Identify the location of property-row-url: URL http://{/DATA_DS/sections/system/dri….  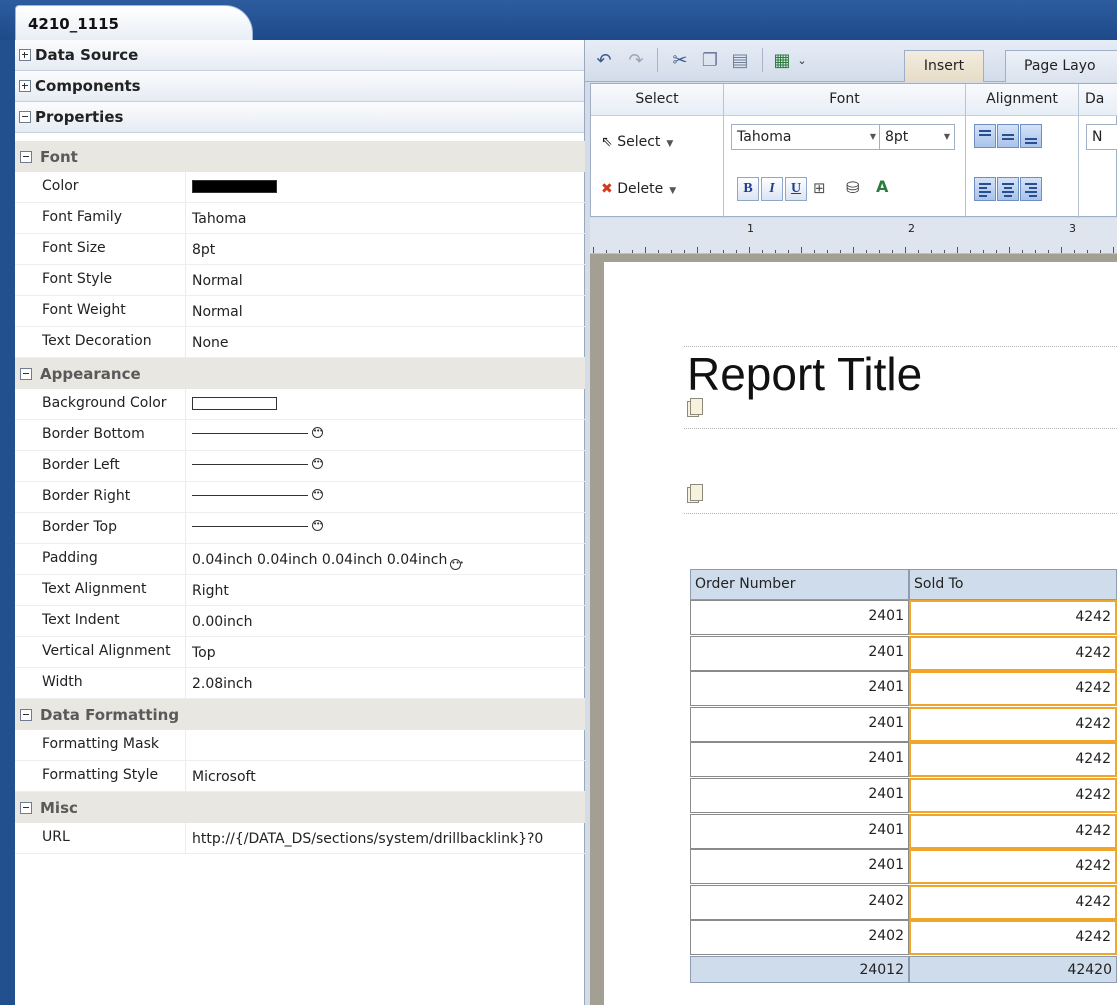
(300, 838).